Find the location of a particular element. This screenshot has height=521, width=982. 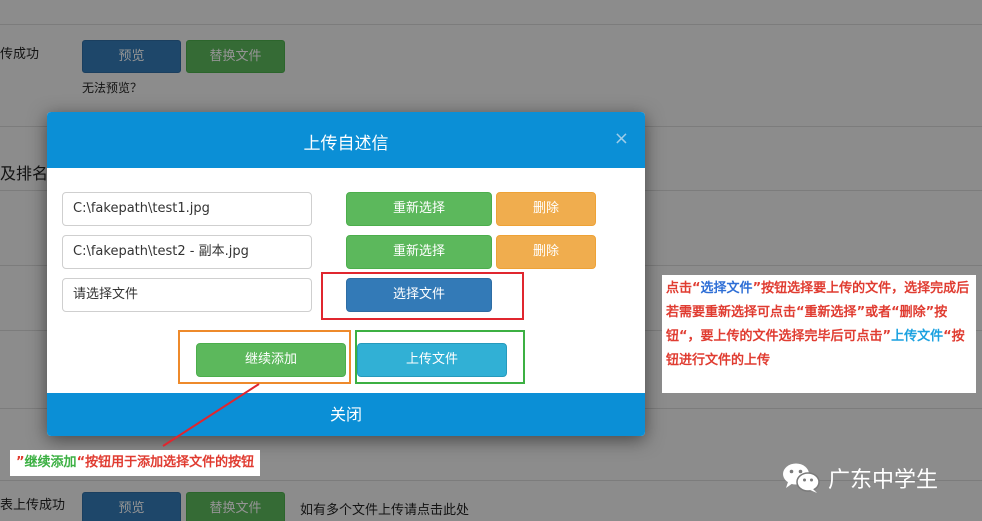

section-label: 及排名 is located at coordinates (24, 173).